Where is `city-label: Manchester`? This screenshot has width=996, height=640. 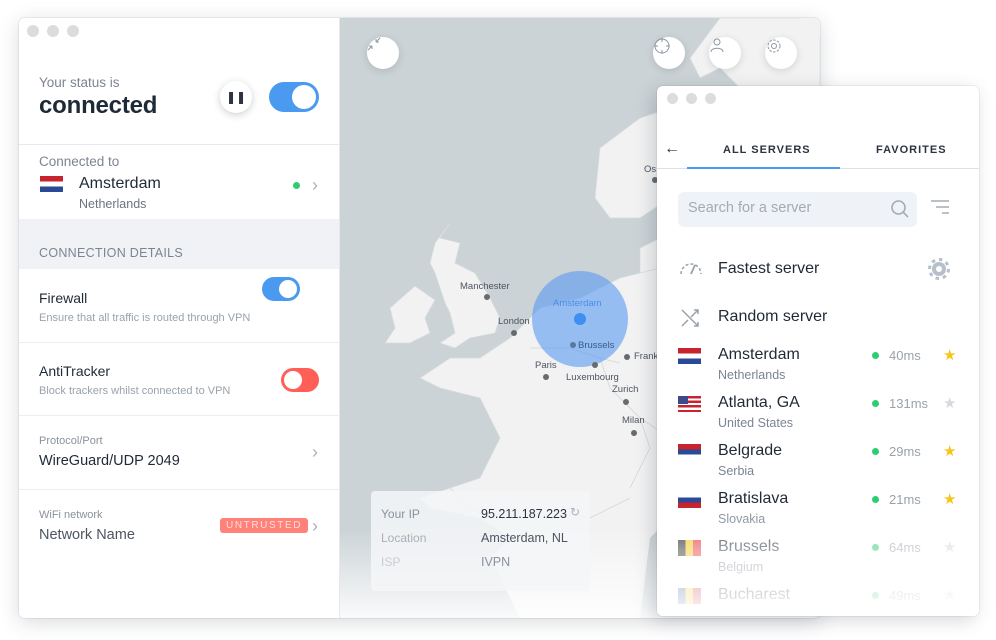 city-label: Manchester is located at coordinates (485, 286).